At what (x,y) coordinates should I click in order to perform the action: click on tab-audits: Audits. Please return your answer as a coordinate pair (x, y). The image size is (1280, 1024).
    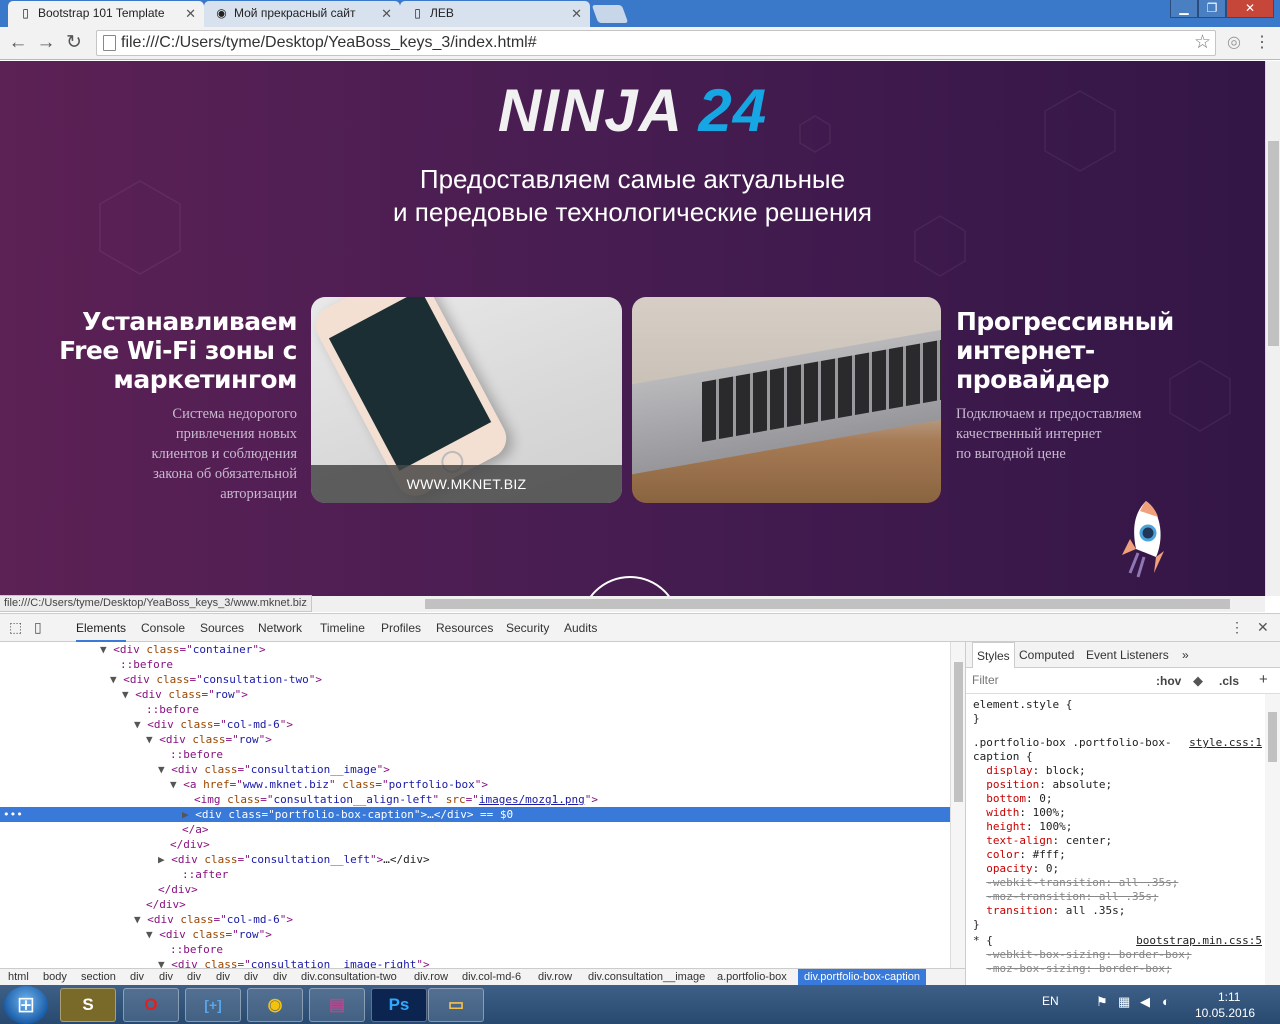
    Looking at the image, I should click on (580, 628).